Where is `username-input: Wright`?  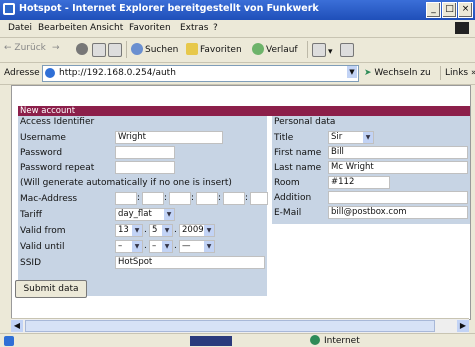
username-input: Wright is located at coordinates (169, 137).